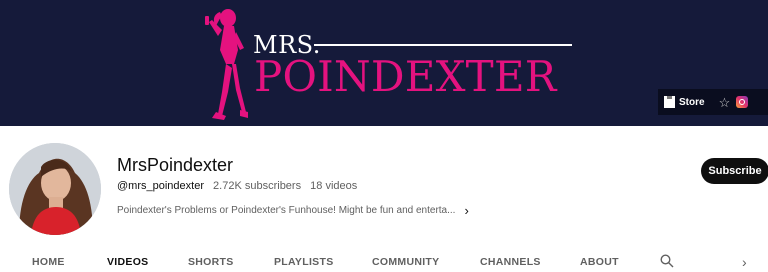 The image size is (768, 272). What do you see at coordinates (669, 102) in the screenshot?
I see `store-icon` at bounding box center [669, 102].